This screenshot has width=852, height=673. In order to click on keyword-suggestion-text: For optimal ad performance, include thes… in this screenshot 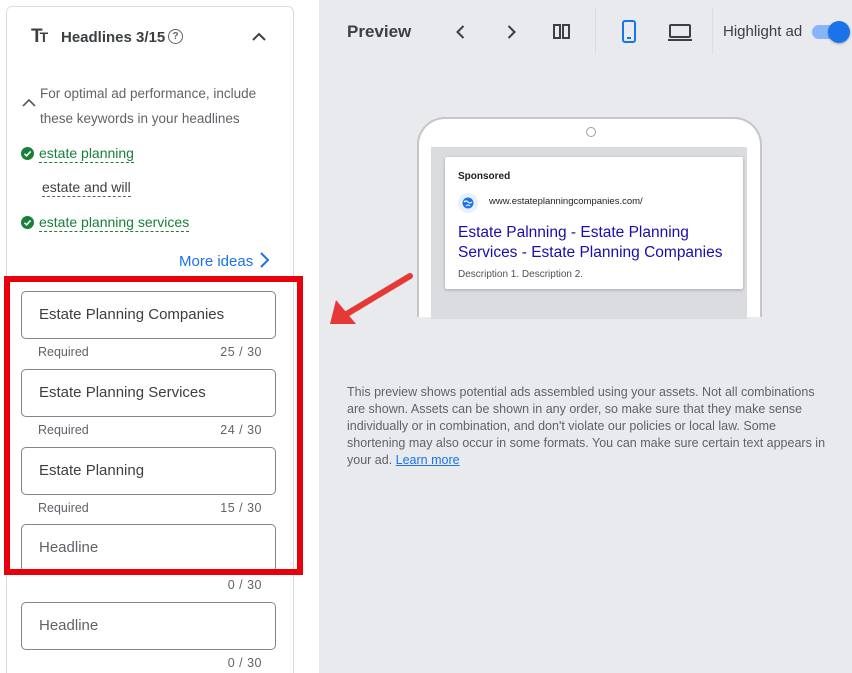, I will do `click(148, 106)`.